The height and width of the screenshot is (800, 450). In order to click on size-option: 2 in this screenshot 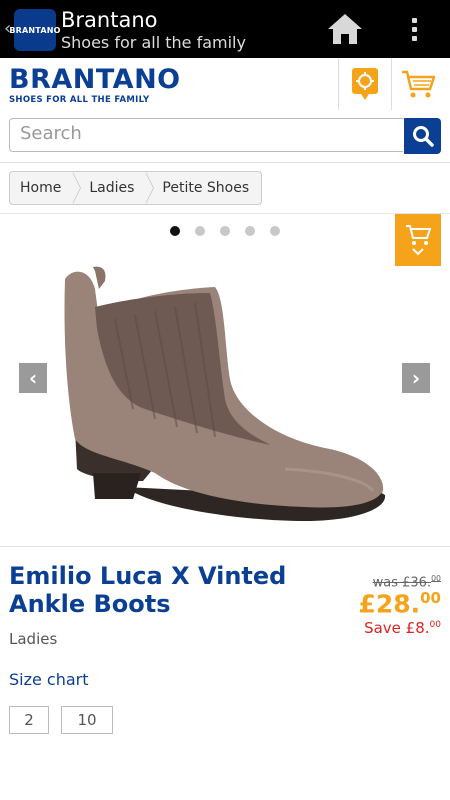, I will do `click(29, 720)`.